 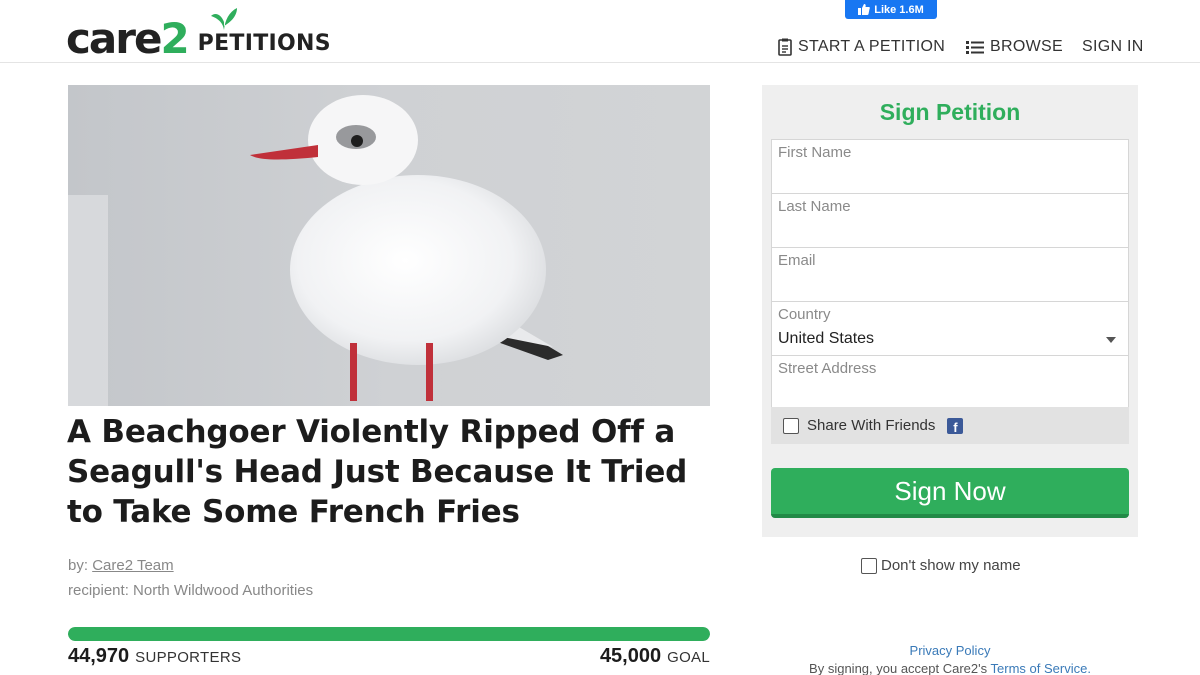 What do you see at coordinates (950, 650) in the screenshot?
I see `privacy-policy-link: Privacy Policy` at bounding box center [950, 650].